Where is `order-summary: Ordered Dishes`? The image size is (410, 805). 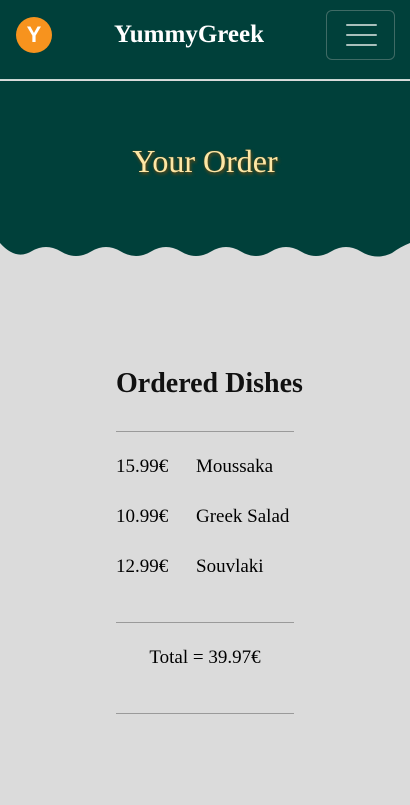 order-summary: Ordered Dishes is located at coordinates (209, 384).